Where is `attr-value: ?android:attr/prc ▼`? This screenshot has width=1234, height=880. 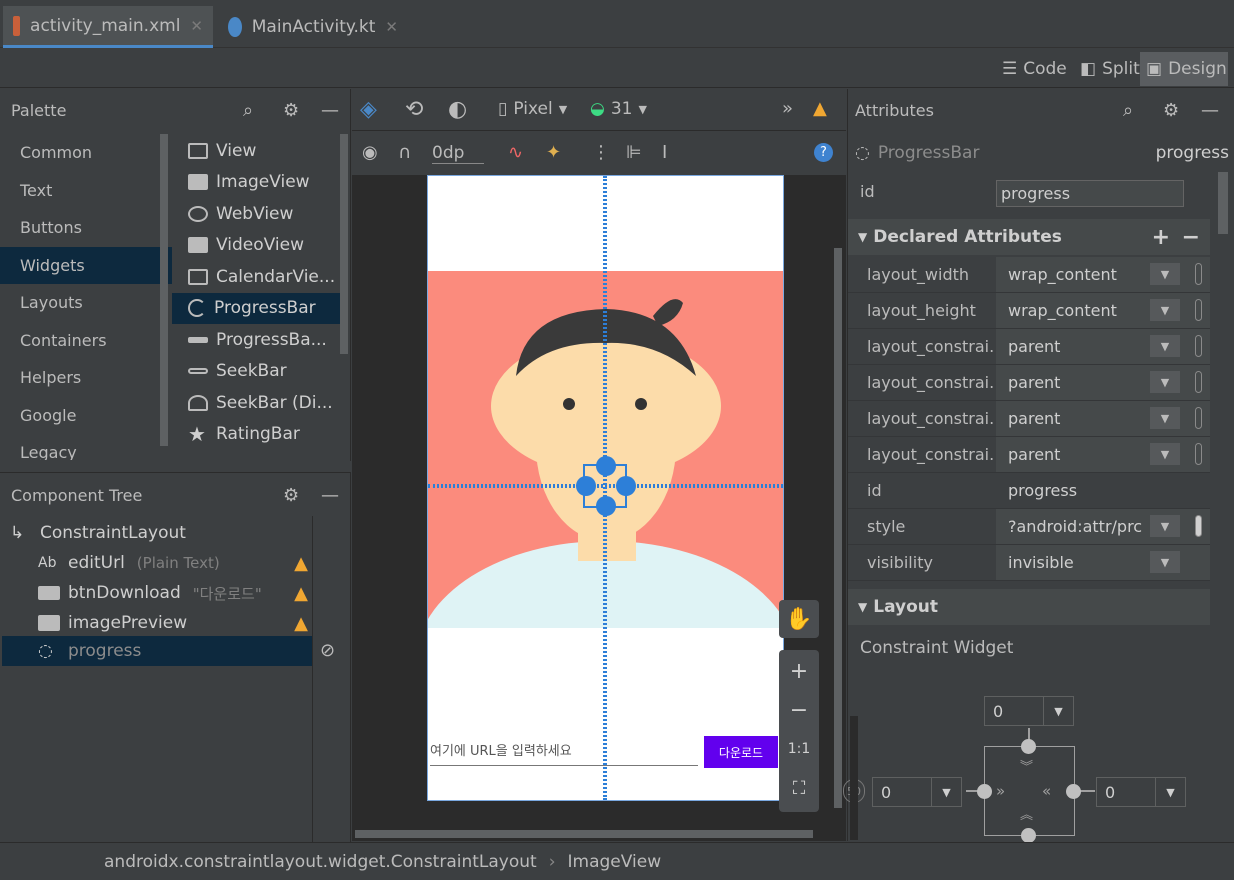
attr-value: ?android:attr/prc ▼ is located at coordinates (1103, 526).